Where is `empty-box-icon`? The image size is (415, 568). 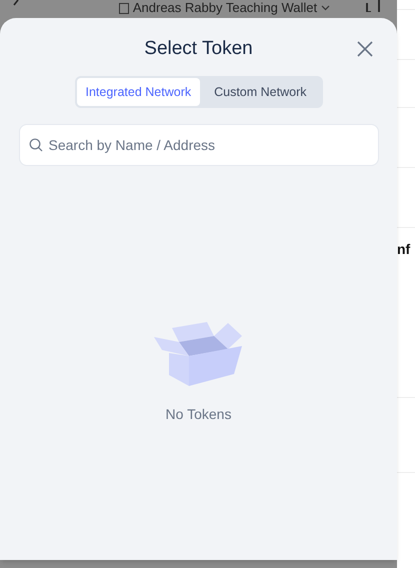 empty-box-icon is located at coordinates (199, 353).